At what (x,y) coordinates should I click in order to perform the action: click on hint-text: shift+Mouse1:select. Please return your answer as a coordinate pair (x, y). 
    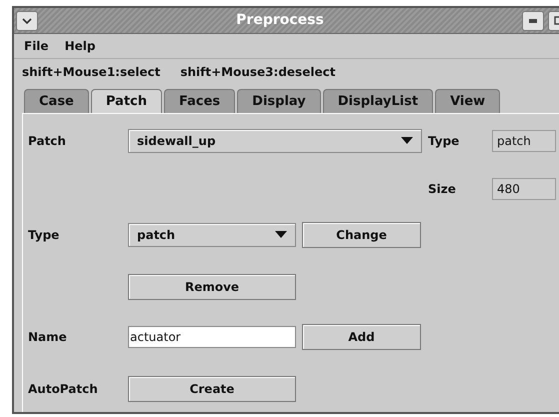
    Looking at the image, I should click on (91, 72).